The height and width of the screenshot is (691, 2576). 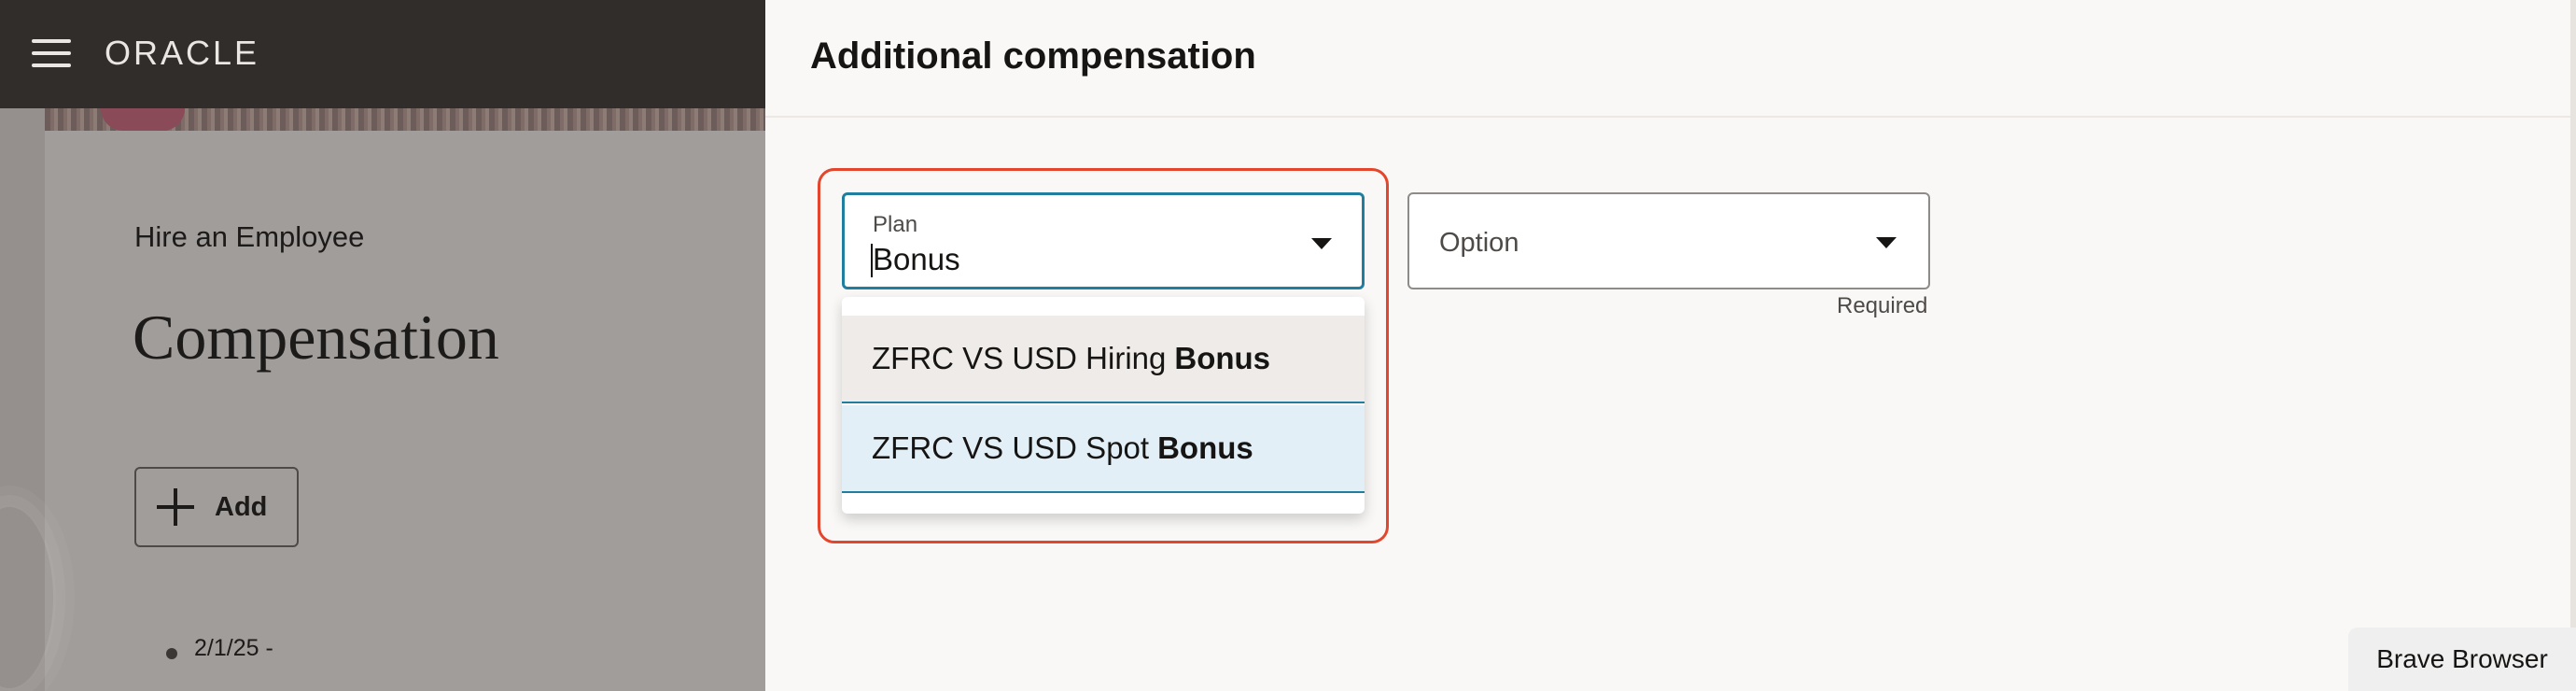 What do you see at coordinates (1670, 59) in the screenshot?
I see `drawer-header: Additional compensation` at bounding box center [1670, 59].